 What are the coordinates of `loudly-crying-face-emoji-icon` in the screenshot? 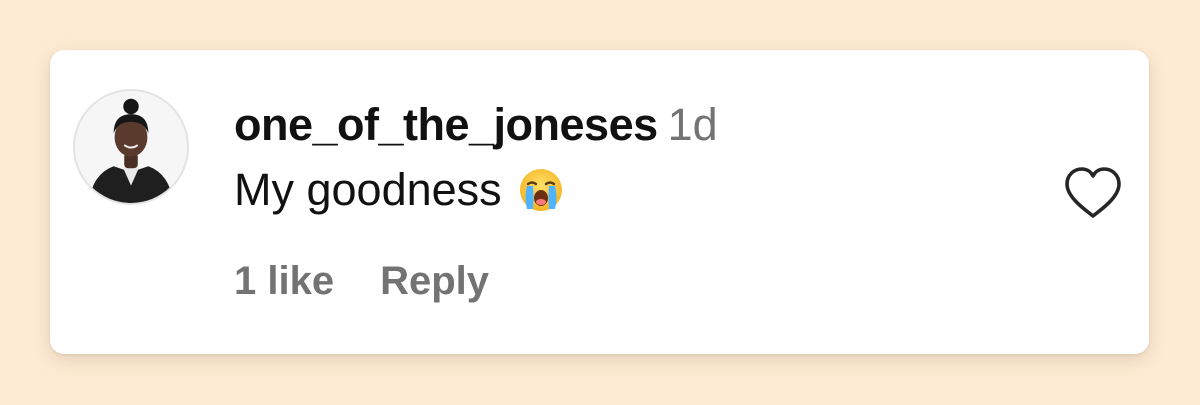 It's located at (541, 190).